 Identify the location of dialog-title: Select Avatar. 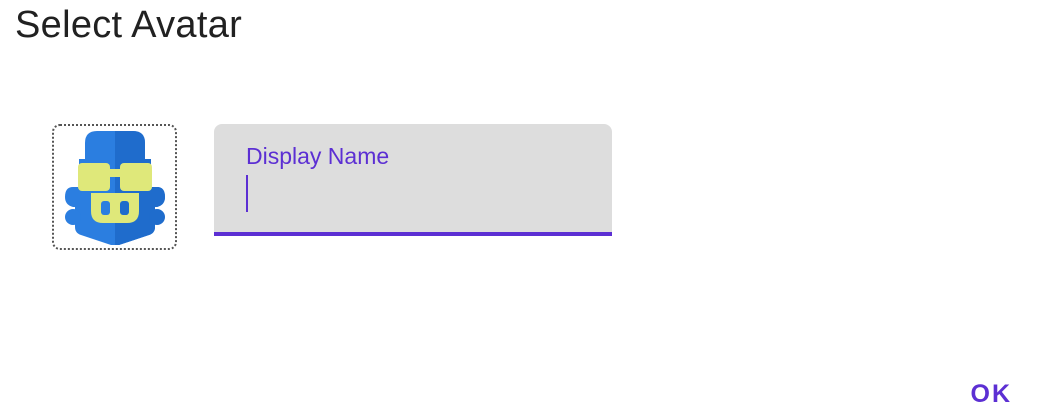
(129, 25).